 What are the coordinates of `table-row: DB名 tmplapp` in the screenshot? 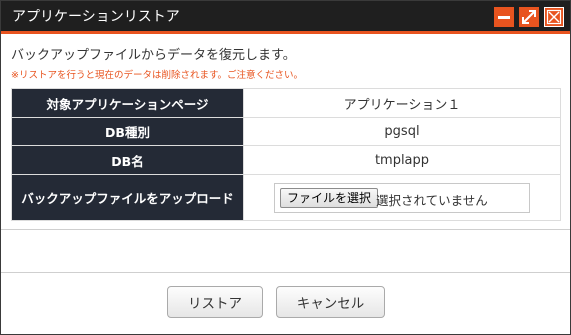 It's located at (286, 160).